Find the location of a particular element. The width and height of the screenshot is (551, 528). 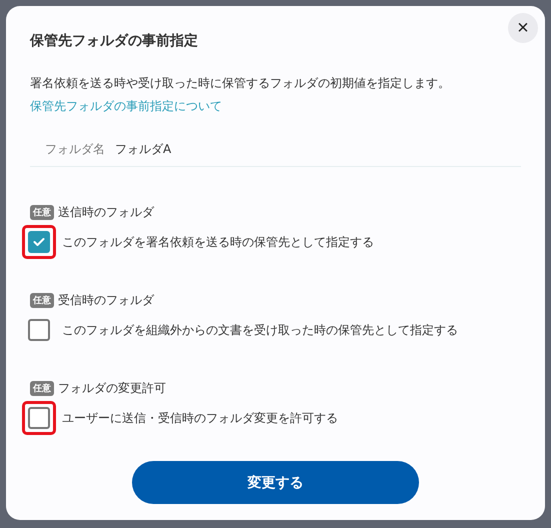

description-text: 署名依頼を送る時や受け取った時に保管するフォルダの初期値を指定します。 is located at coordinates (240, 83).